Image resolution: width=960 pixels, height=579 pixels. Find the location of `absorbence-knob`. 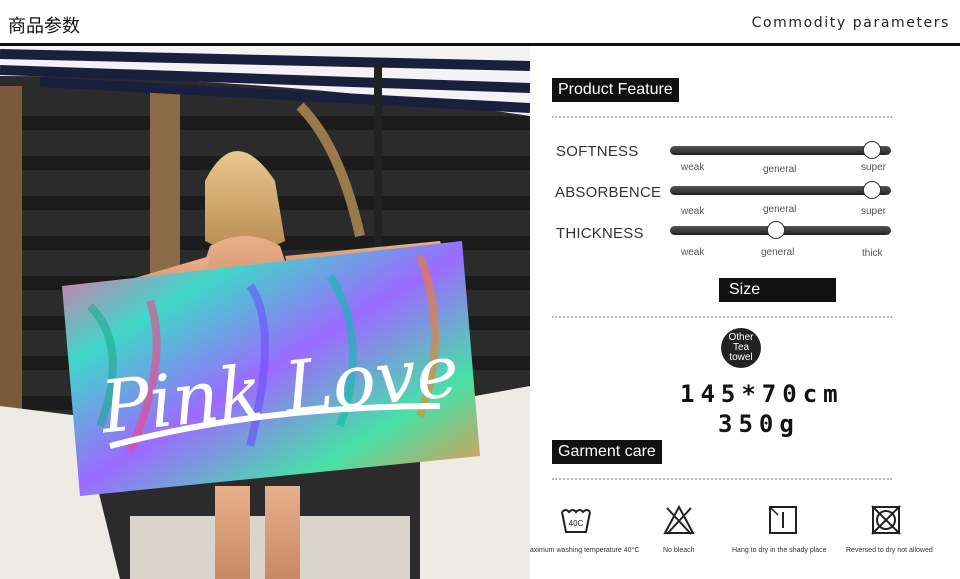

absorbence-knob is located at coordinates (872, 190).